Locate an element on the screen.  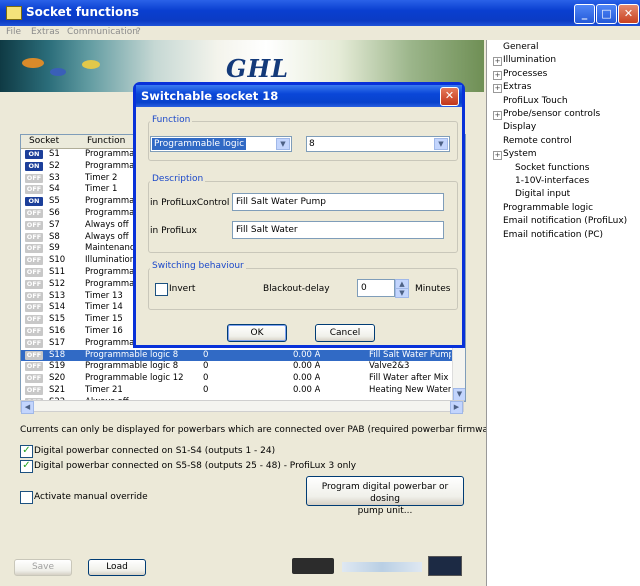
dialog-title: Switchable socket 18 is located at coordinates (210, 96).